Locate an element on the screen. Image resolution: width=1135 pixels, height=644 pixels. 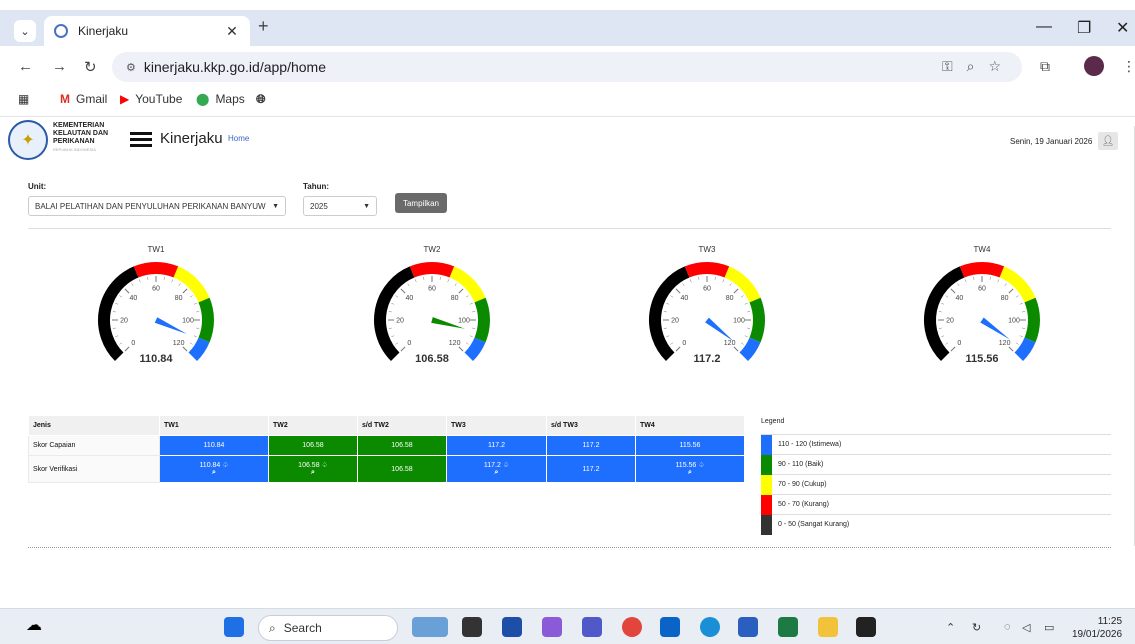
gauge-tick-label: 100 is located at coordinates (739, 321).